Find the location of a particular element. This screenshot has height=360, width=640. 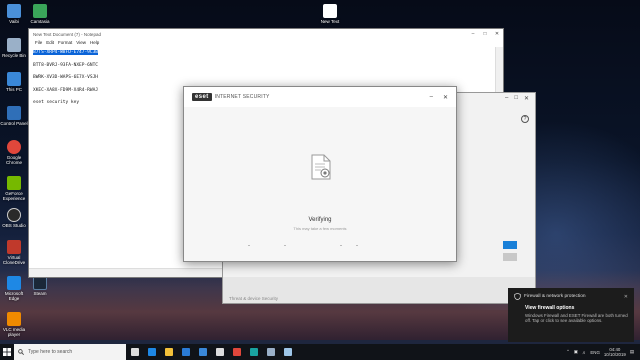

windows-logo-icon is located at coordinates (7, 352).